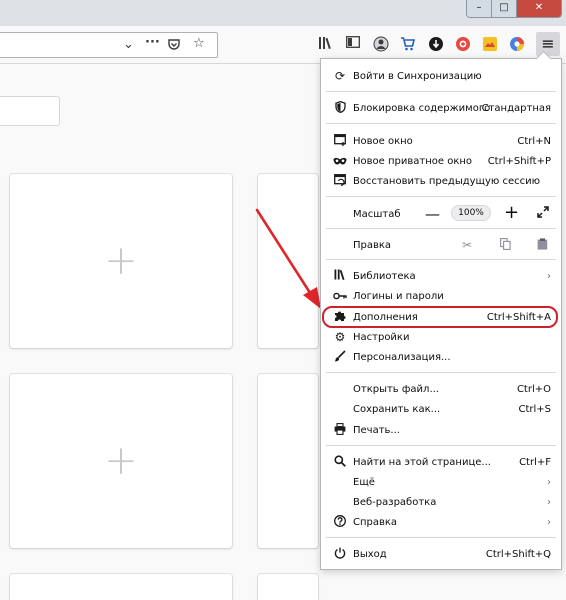 Image resolution: width=566 pixels, height=600 pixels. Describe the element at coordinates (377, 214) in the screenshot. I see `menu-item-zoom: Масштаб` at that location.